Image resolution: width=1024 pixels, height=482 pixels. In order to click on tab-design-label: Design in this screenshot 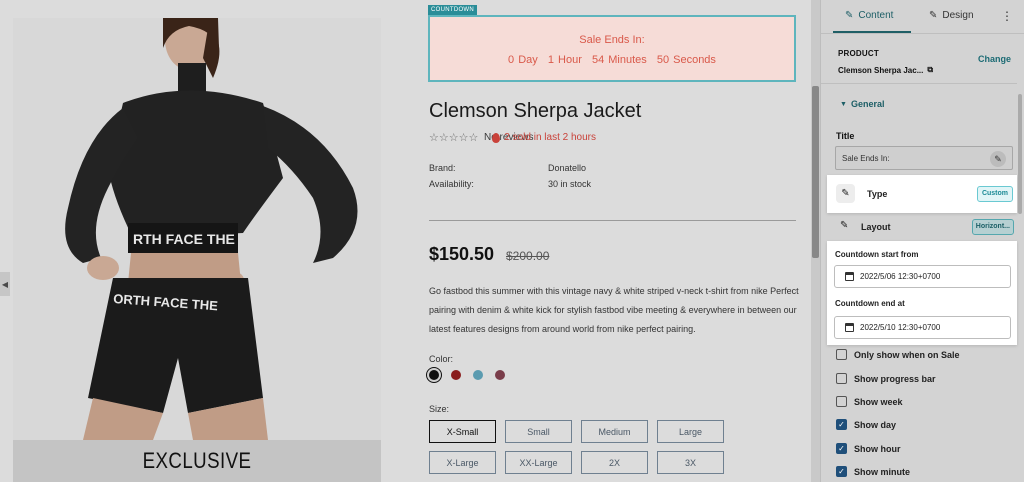, I will do `click(958, 15)`.